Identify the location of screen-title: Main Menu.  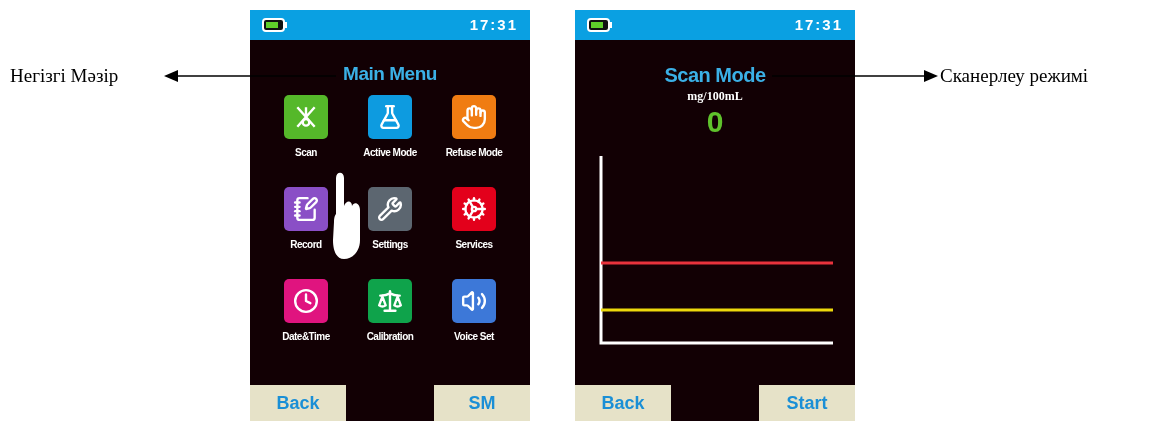
(390, 74).